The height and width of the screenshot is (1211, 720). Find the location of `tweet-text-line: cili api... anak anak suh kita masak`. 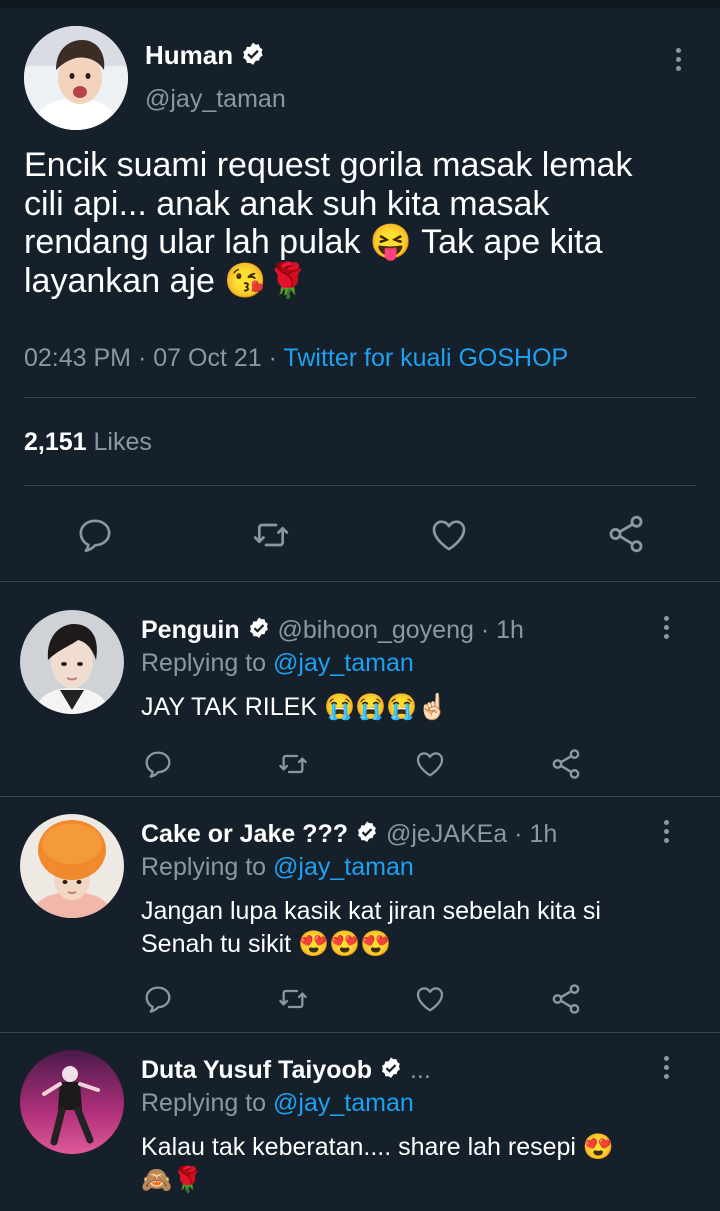

tweet-text-line: cili api... anak anak suh kita masak is located at coordinates (287, 203).